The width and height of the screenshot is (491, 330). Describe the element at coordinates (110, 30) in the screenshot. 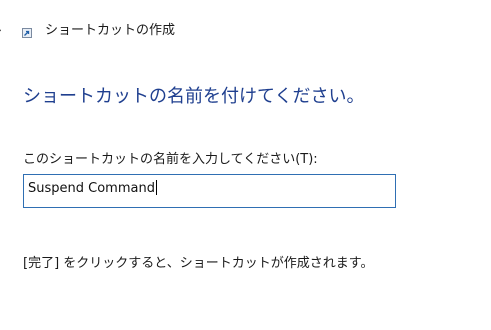

I see `window-title: ショートカットの作成` at that location.